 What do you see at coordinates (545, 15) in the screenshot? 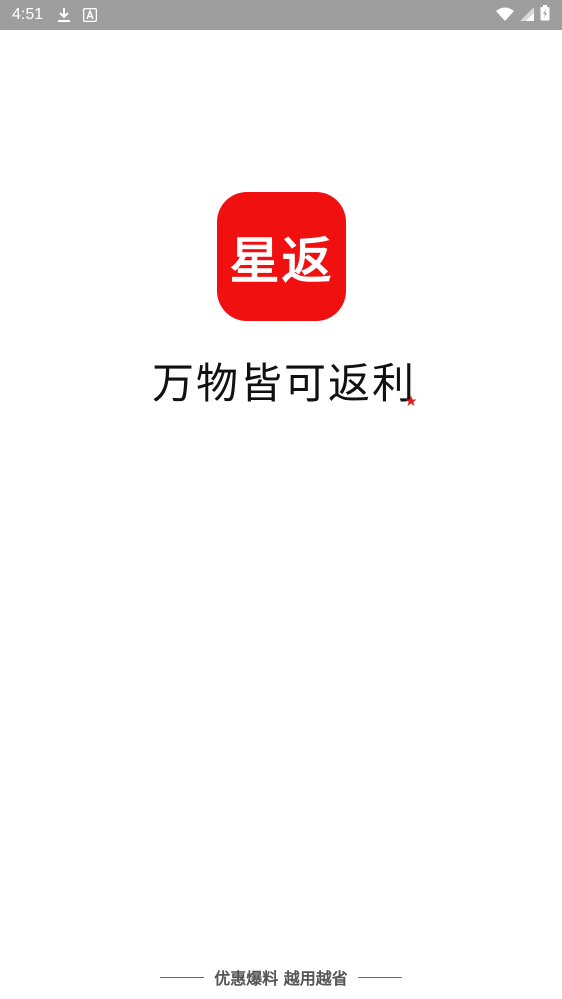
I see `battery-charging-icon` at bounding box center [545, 15].